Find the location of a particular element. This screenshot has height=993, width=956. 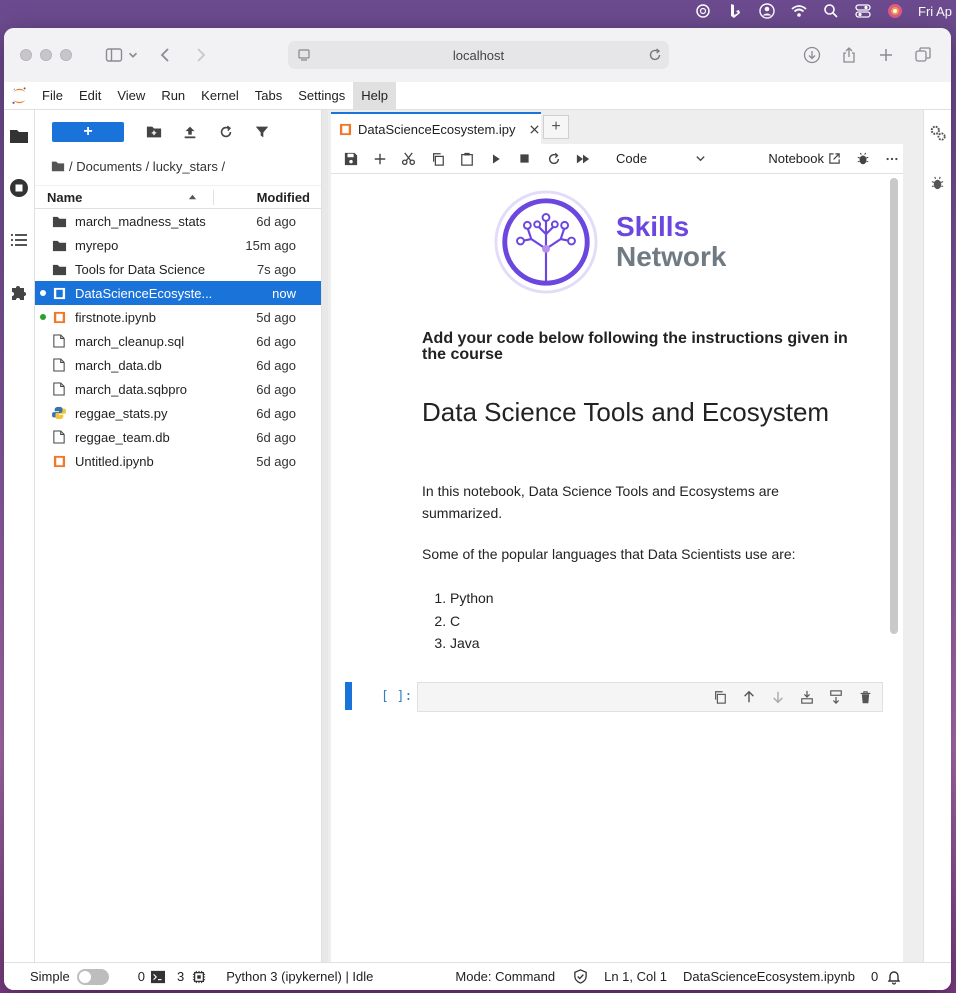

file-row: march_madness_stats 6d ago is located at coordinates (178, 221).